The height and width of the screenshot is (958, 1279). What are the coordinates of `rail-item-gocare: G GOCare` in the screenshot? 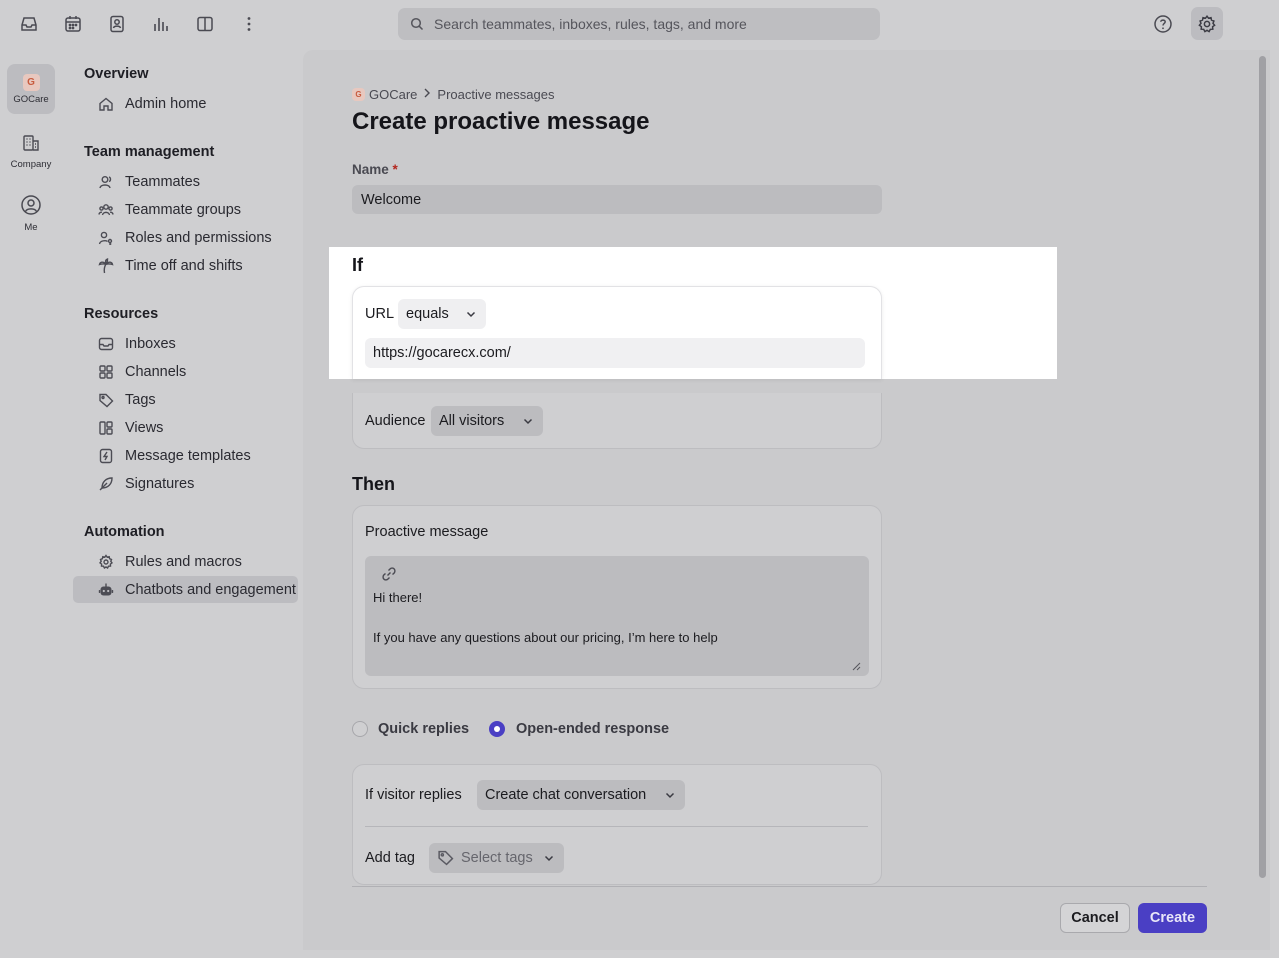 It's located at (31, 89).